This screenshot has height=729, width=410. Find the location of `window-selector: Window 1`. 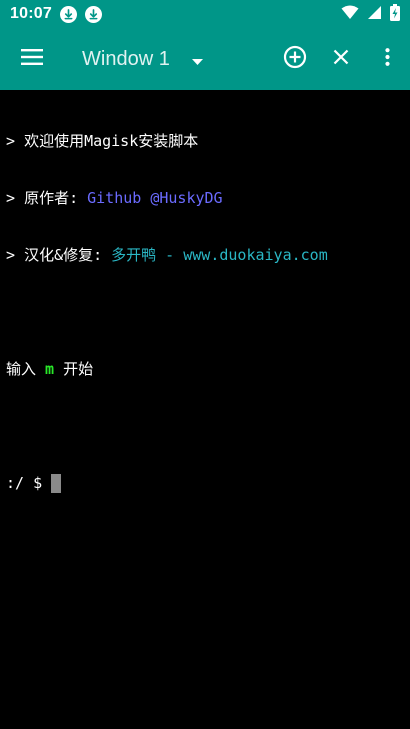

window-selector: Window 1 is located at coordinates (142, 59).